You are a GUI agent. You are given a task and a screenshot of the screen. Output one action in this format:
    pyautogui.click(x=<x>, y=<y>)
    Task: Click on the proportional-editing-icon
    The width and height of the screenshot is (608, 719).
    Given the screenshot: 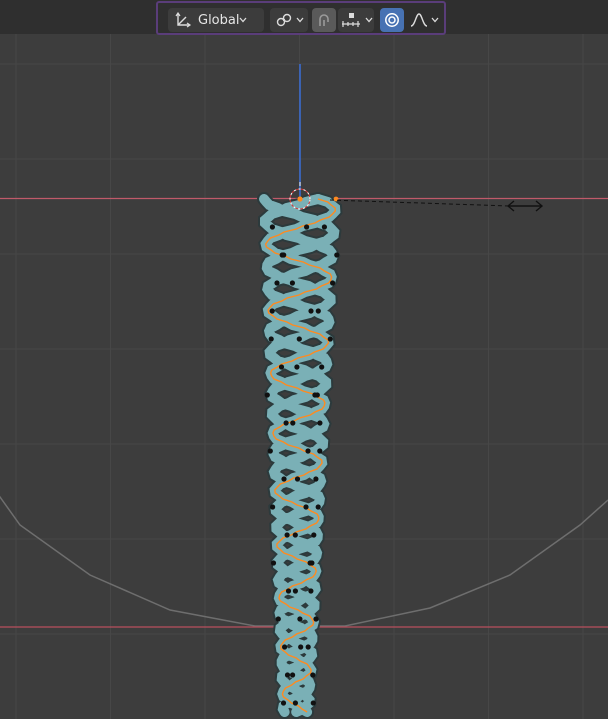 What is the action you would take?
    pyautogui.click(x=392, y=20)
    